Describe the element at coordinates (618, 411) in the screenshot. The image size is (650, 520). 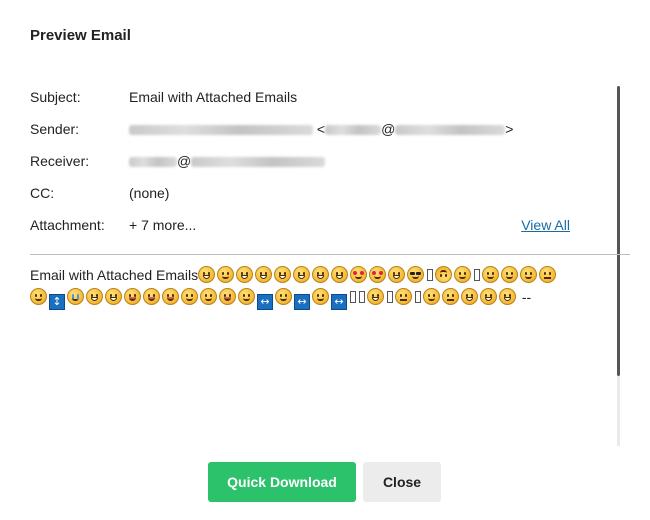
I see `scrollbar-track` at that location.